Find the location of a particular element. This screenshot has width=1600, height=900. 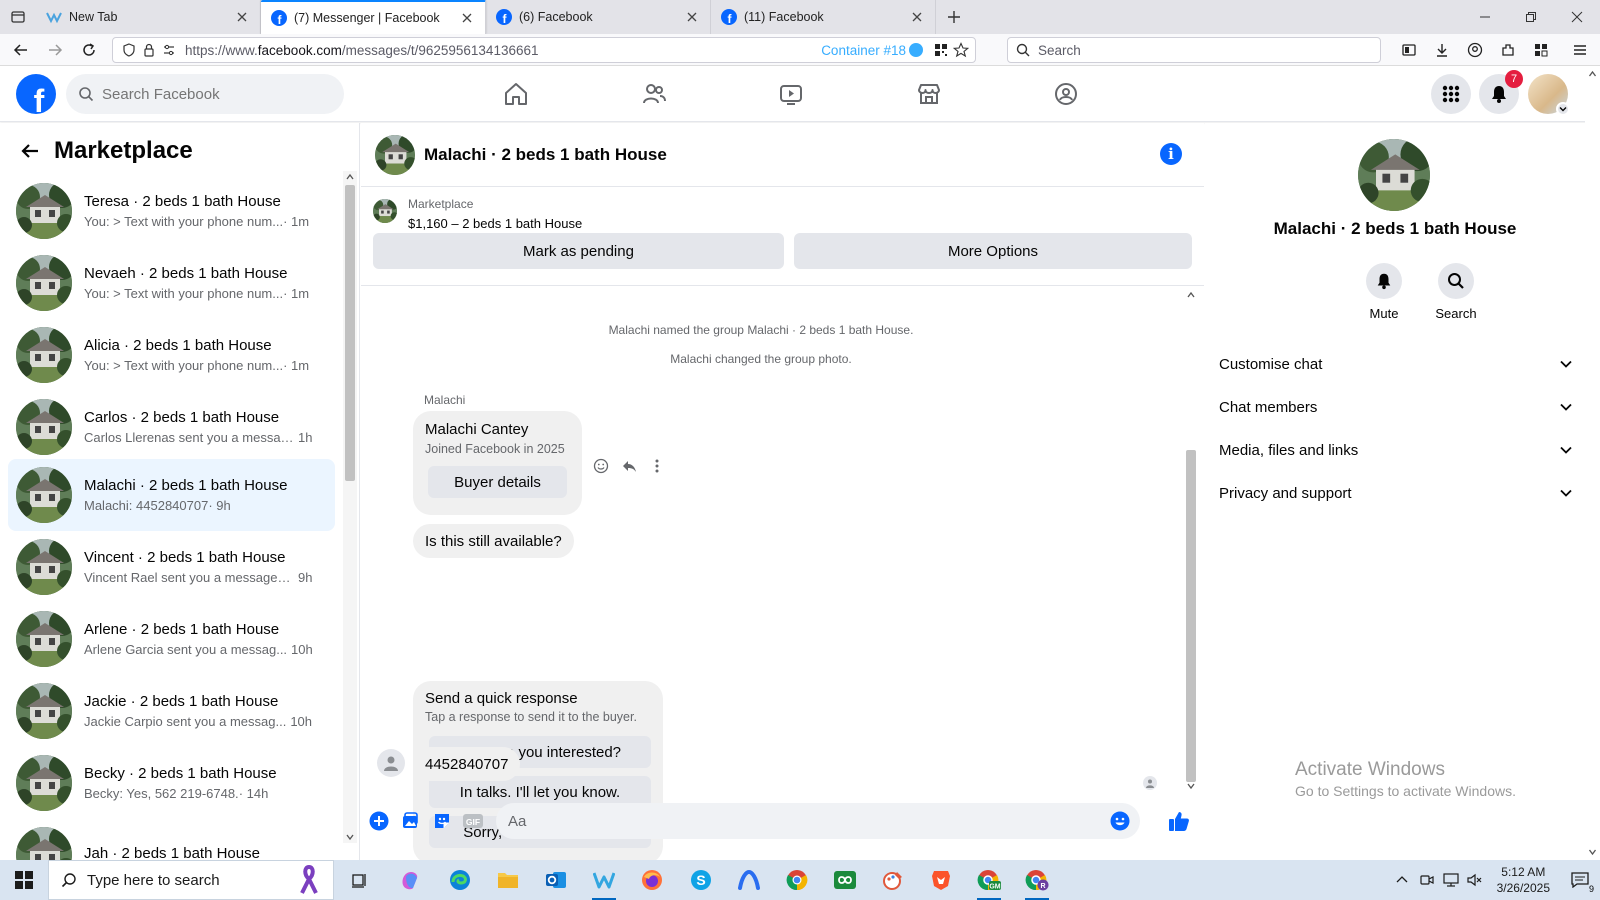

browser-tab-facebook-11: f (11) Facebook is located at coordinates (823, 17).